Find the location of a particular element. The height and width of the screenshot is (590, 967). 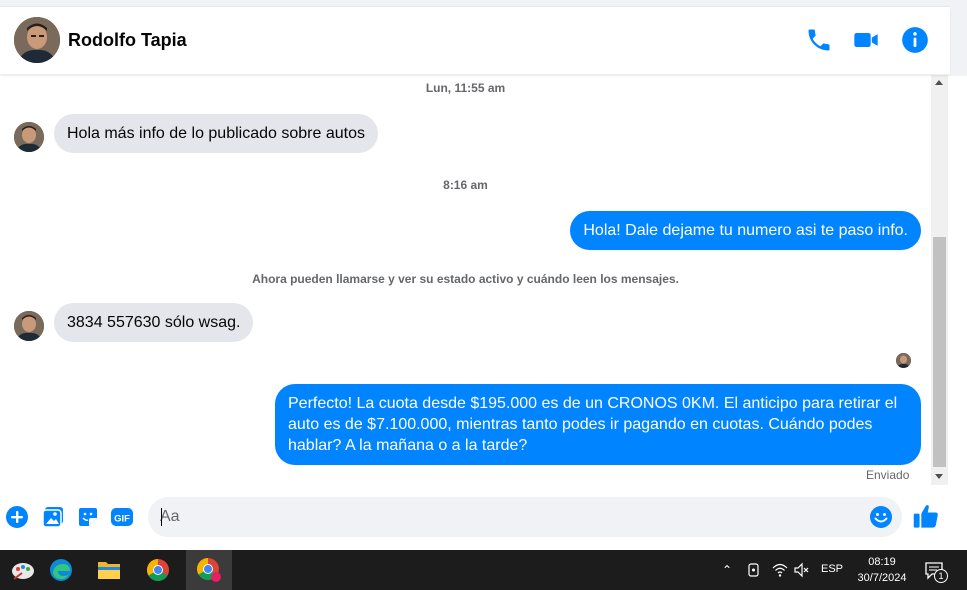

phone-icon is located at coordinates (819, 40).